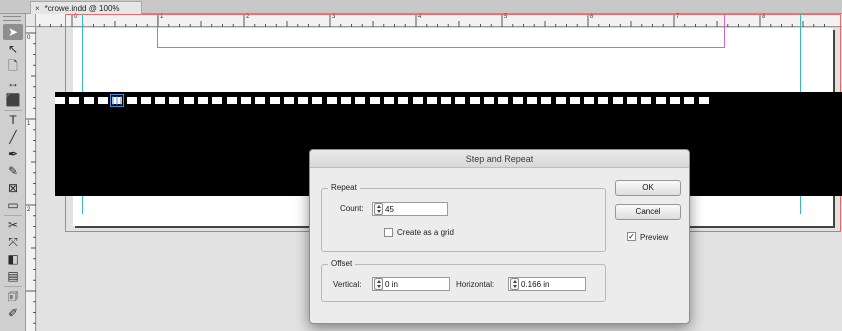 The height and width of the screenshot is (331, 842). Describe the element at coordinates (13, 296) in the screenshot. I see `note-tool-icon: 🗊` at that location.